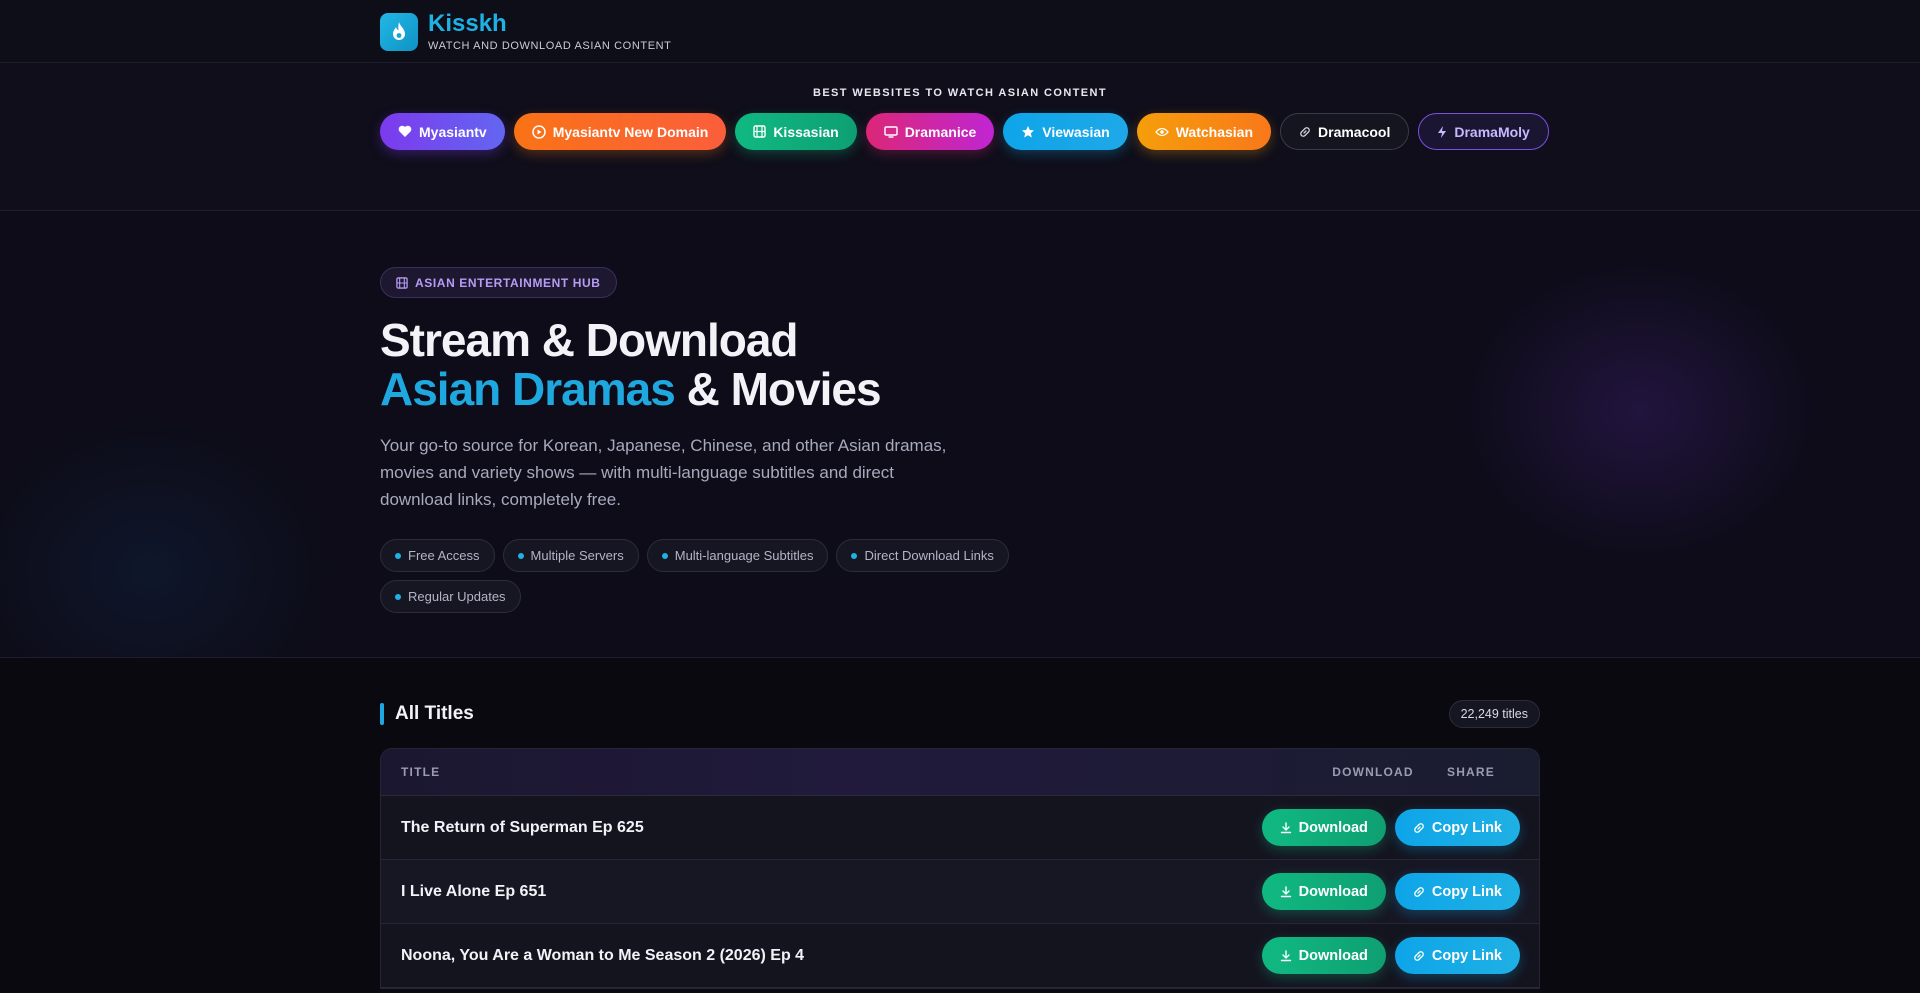 Image resolution: width=1920 pixels, height=993 pixels. Describe the element at coordinates (831, 892) in the screenshot. I see `title-cell: I Live Alone Ep 651` at that location.